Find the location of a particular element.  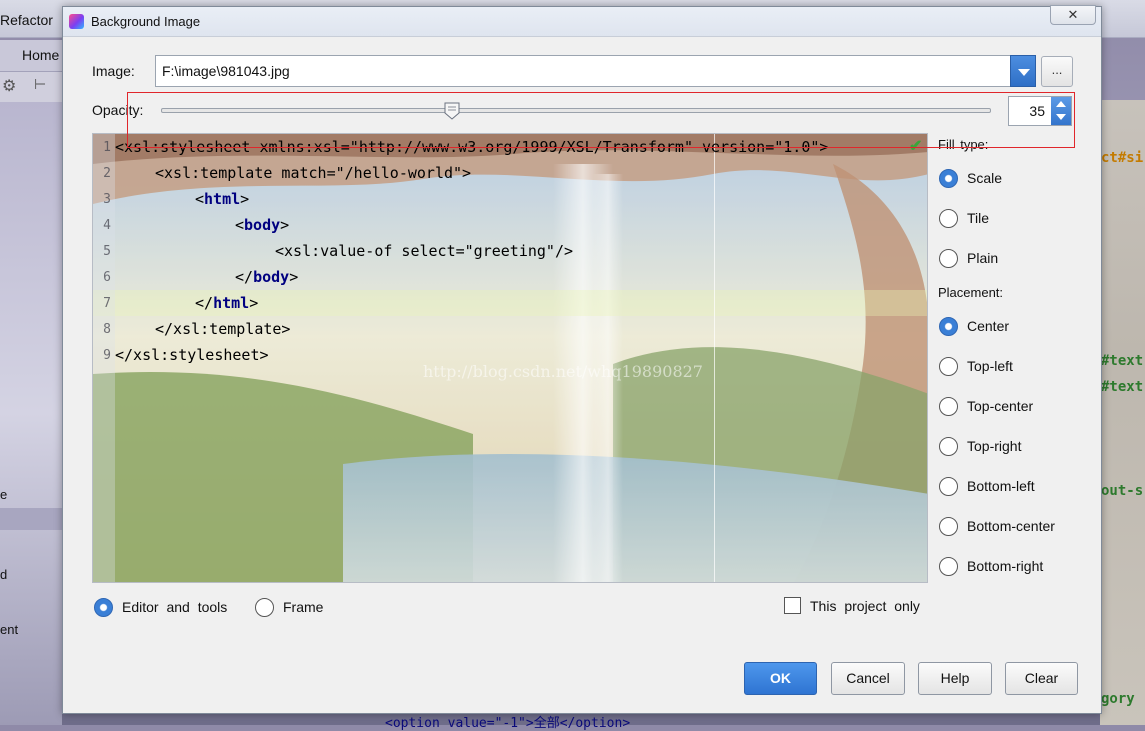

background-code-fragment: ct#si is located at coordinates (1122, 158).